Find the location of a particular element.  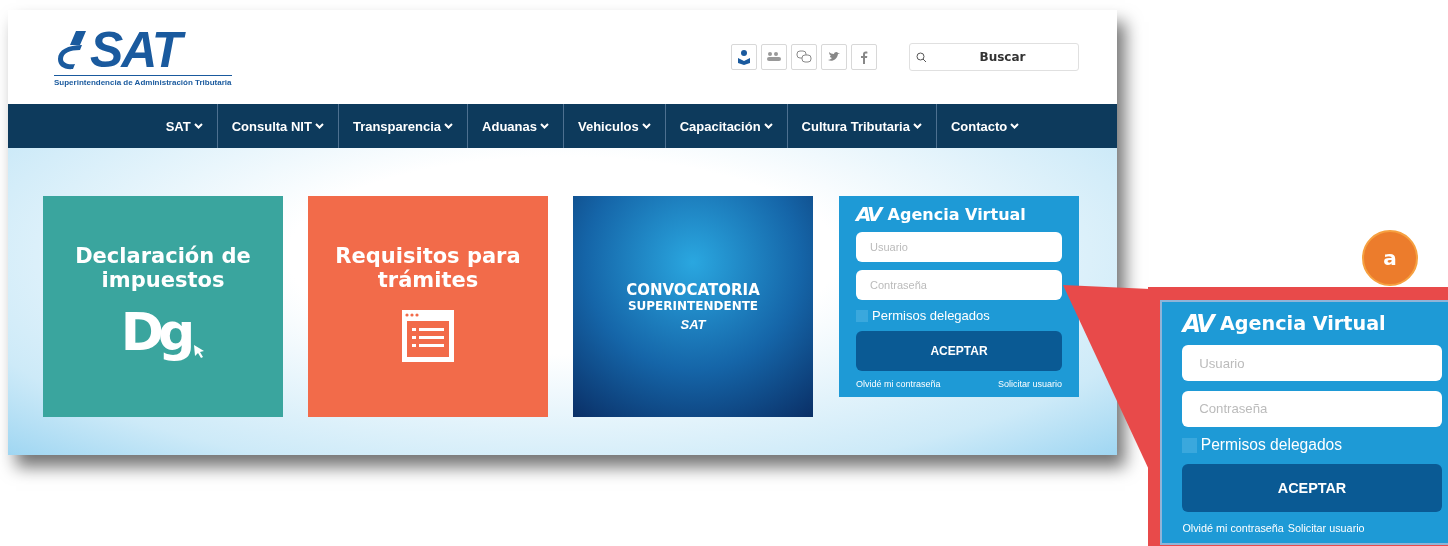

logo-mark: AV is located at coordinates (868, 214).